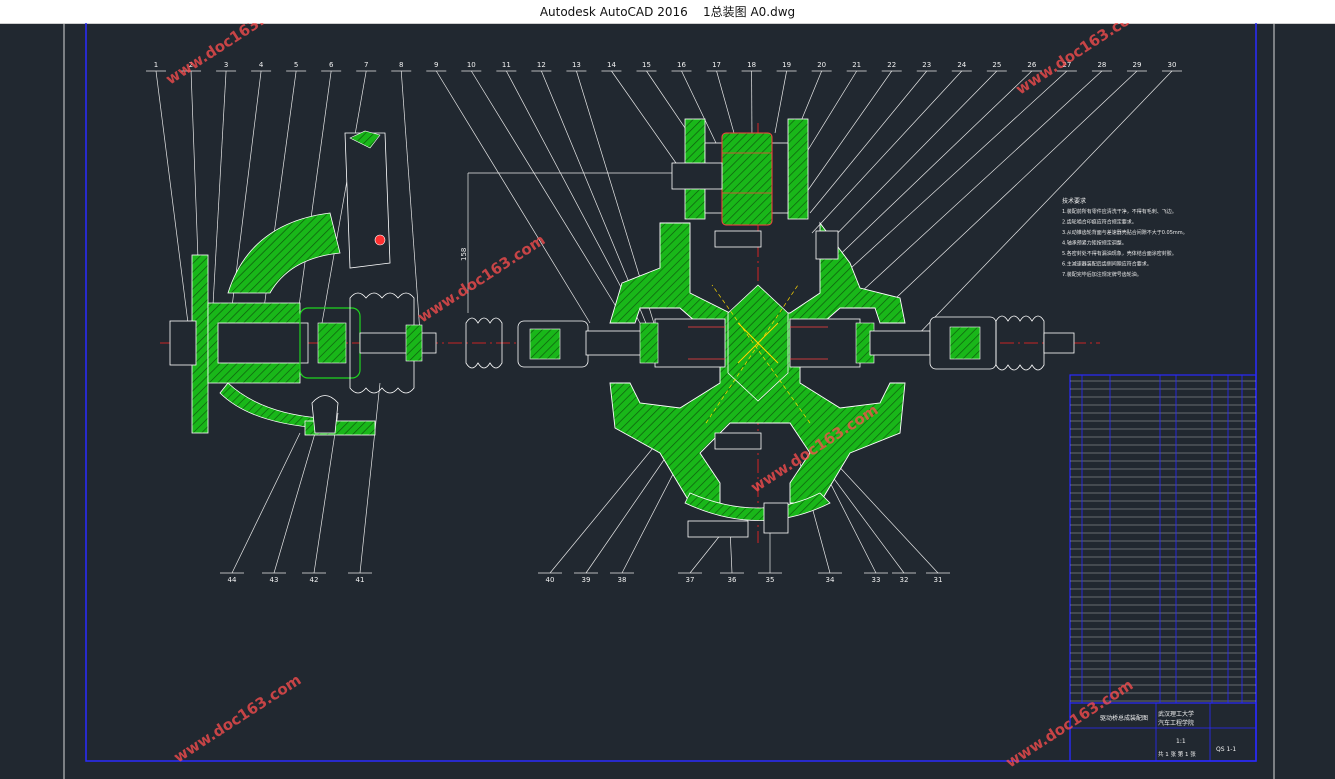  What do you see at coordinates (550, 580) in the screenshot?
I see `callout-number: 40` at bounding box center [550, 580].